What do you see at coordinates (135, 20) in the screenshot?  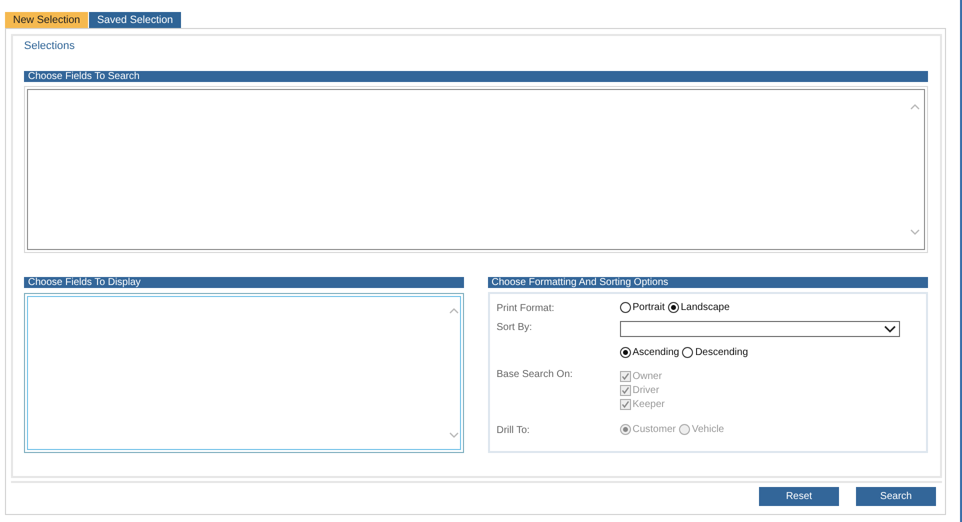 I see `tab: Saved Selection` at bounding box center [135, 20].